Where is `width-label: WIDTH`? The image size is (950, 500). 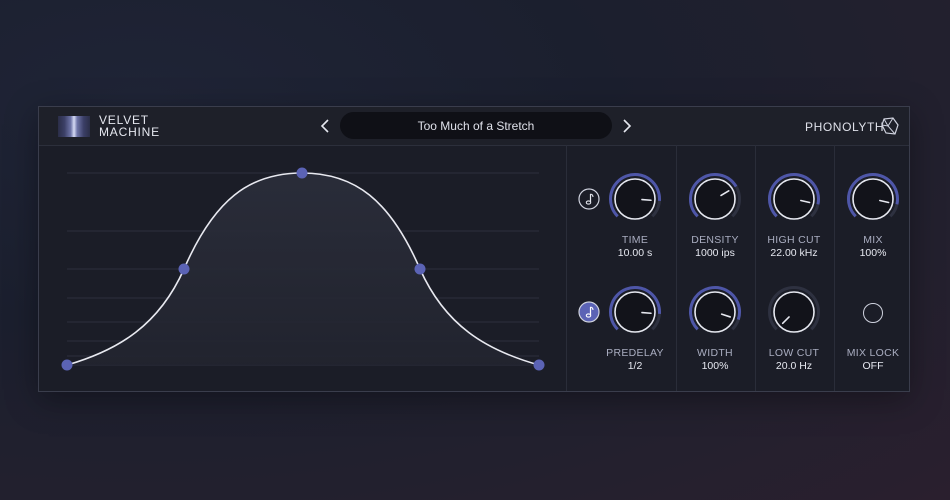
width-label: WIDTH is located at coordinates (715, 353).